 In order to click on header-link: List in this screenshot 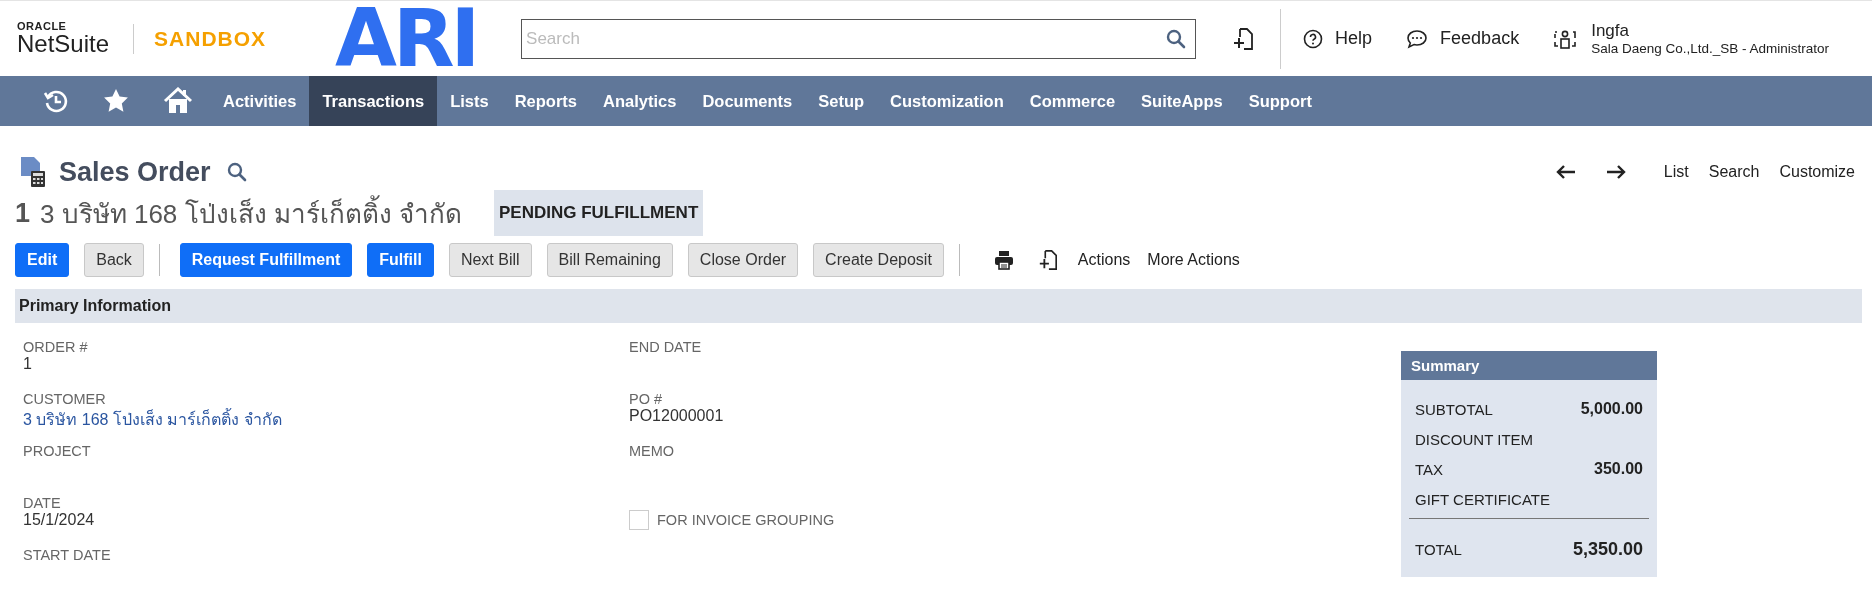, I will do `click(1676, 172)`.